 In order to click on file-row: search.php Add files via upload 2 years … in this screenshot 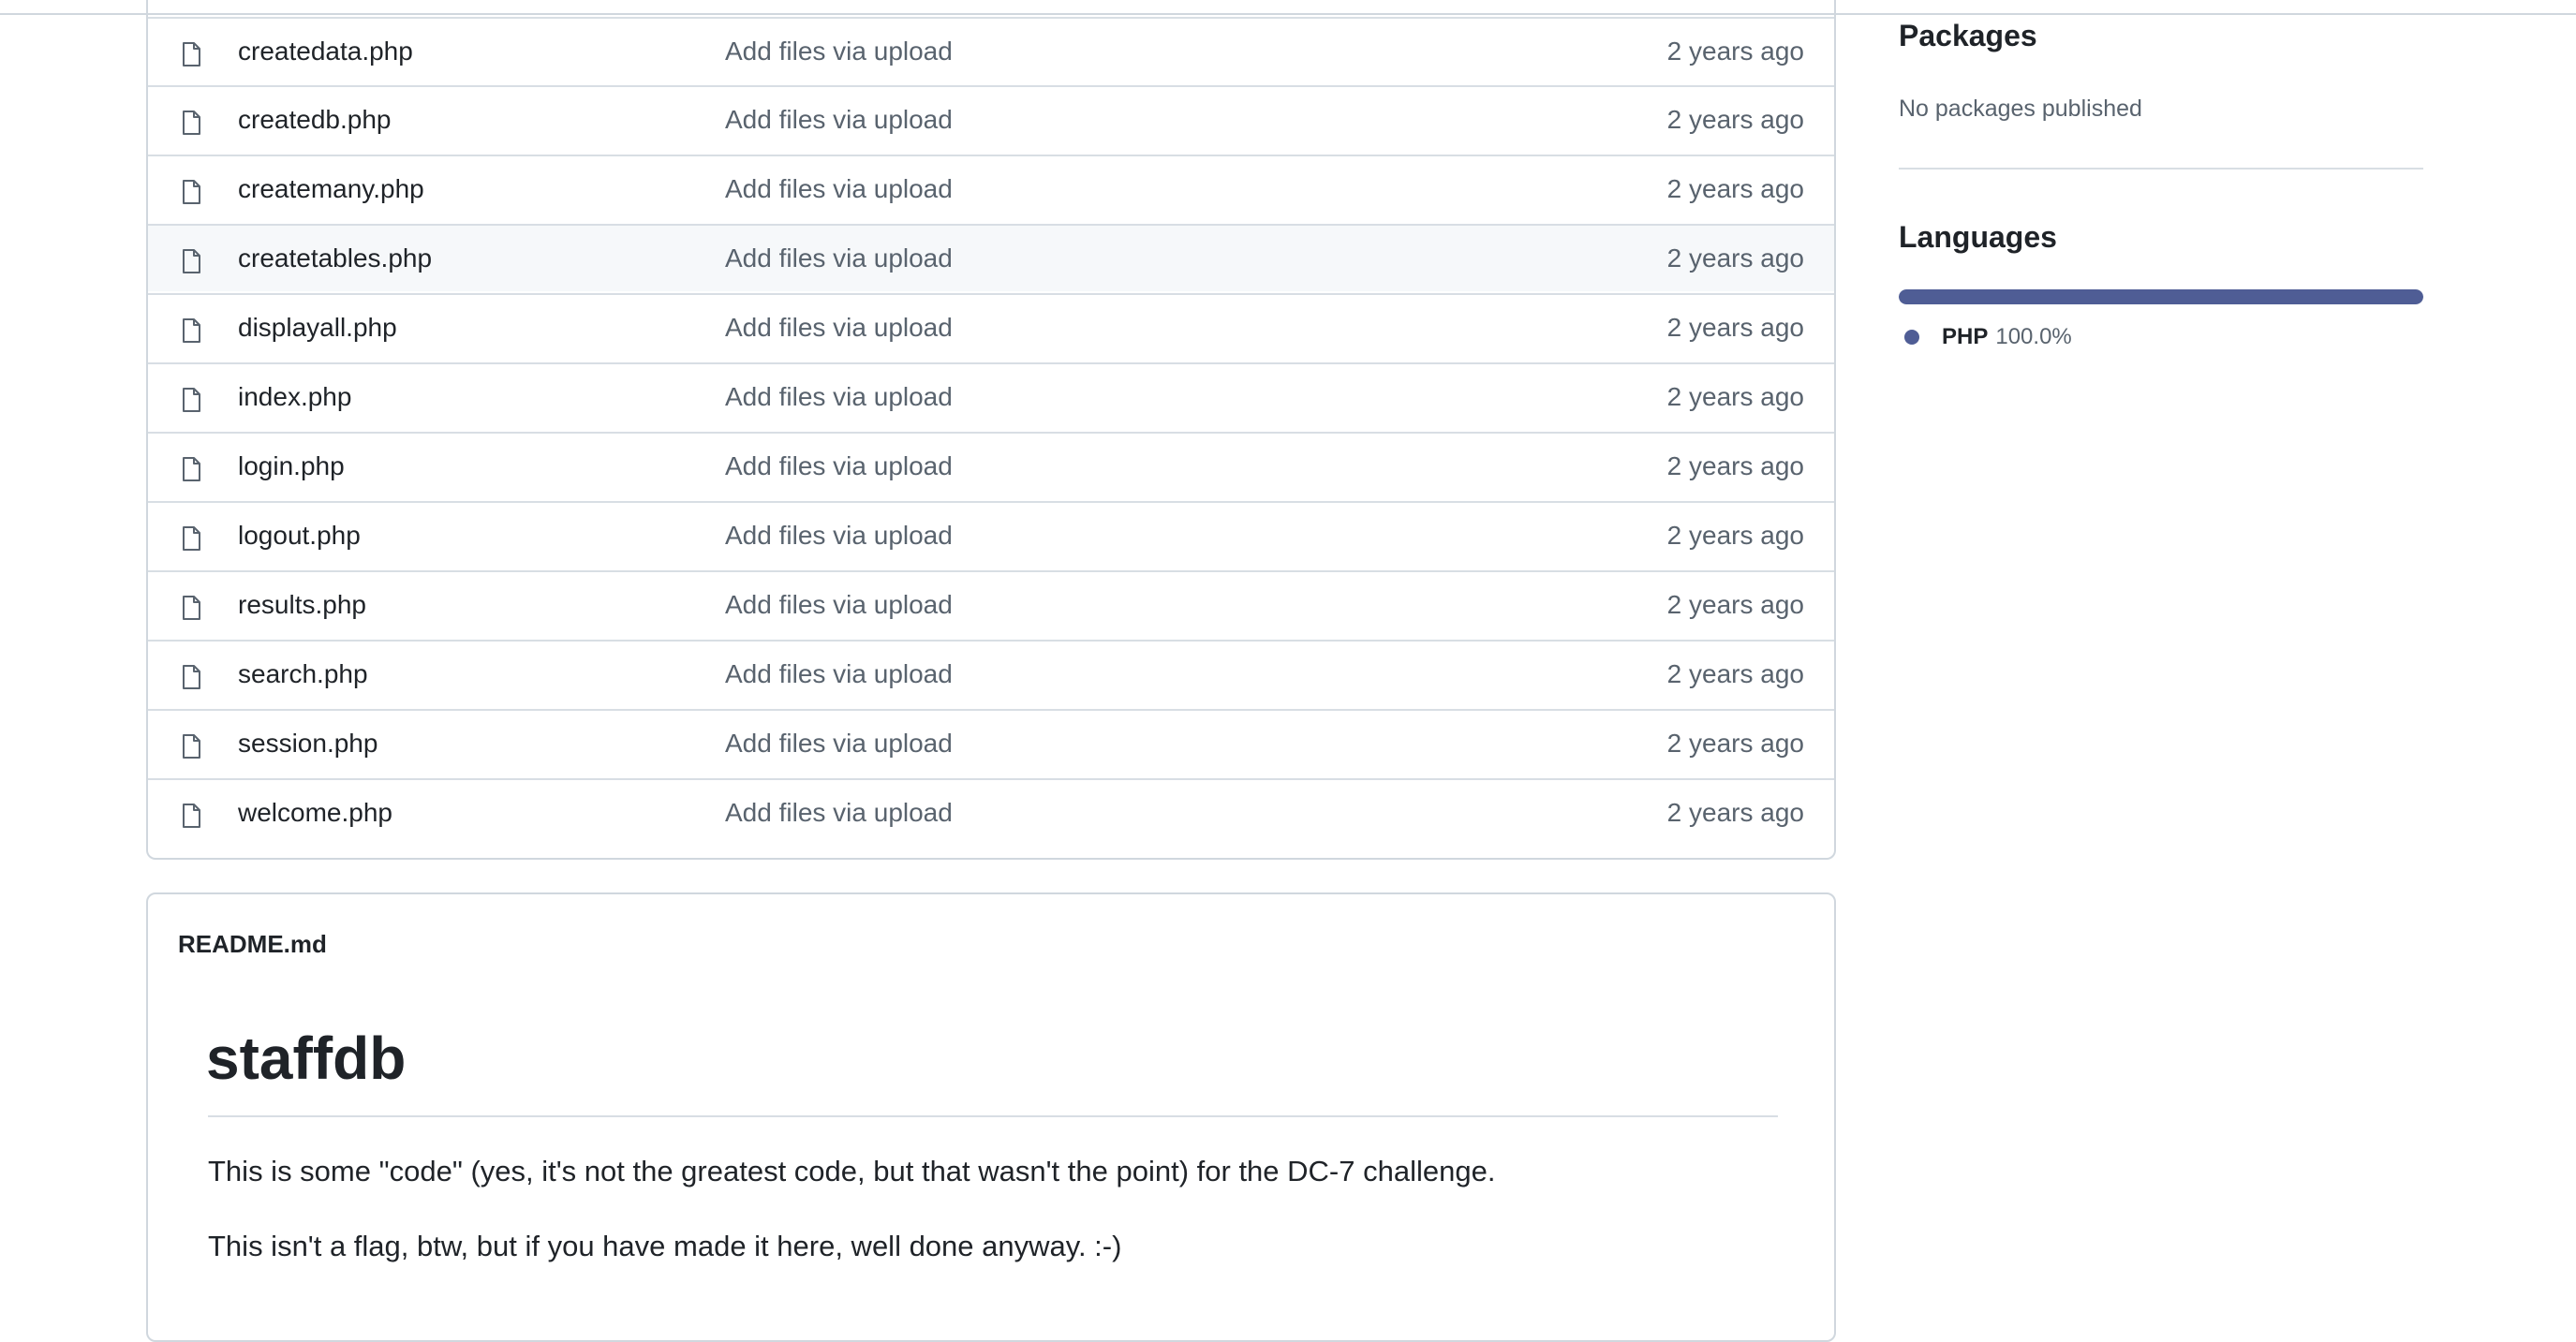, I will do `click(991, 674)`.